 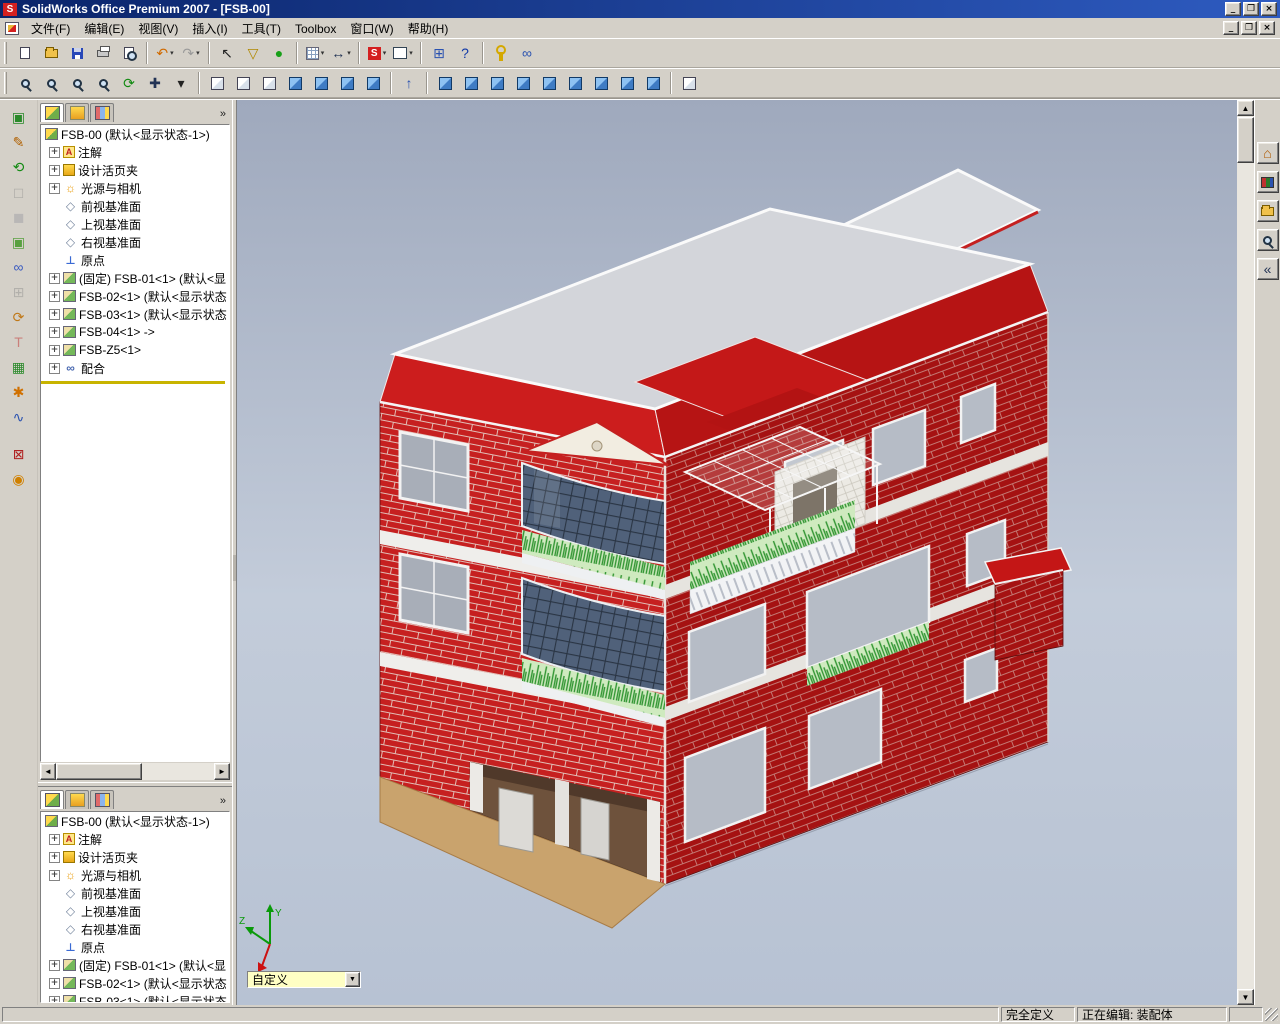 I want to click on help: ?, so click(x=465, y=53).